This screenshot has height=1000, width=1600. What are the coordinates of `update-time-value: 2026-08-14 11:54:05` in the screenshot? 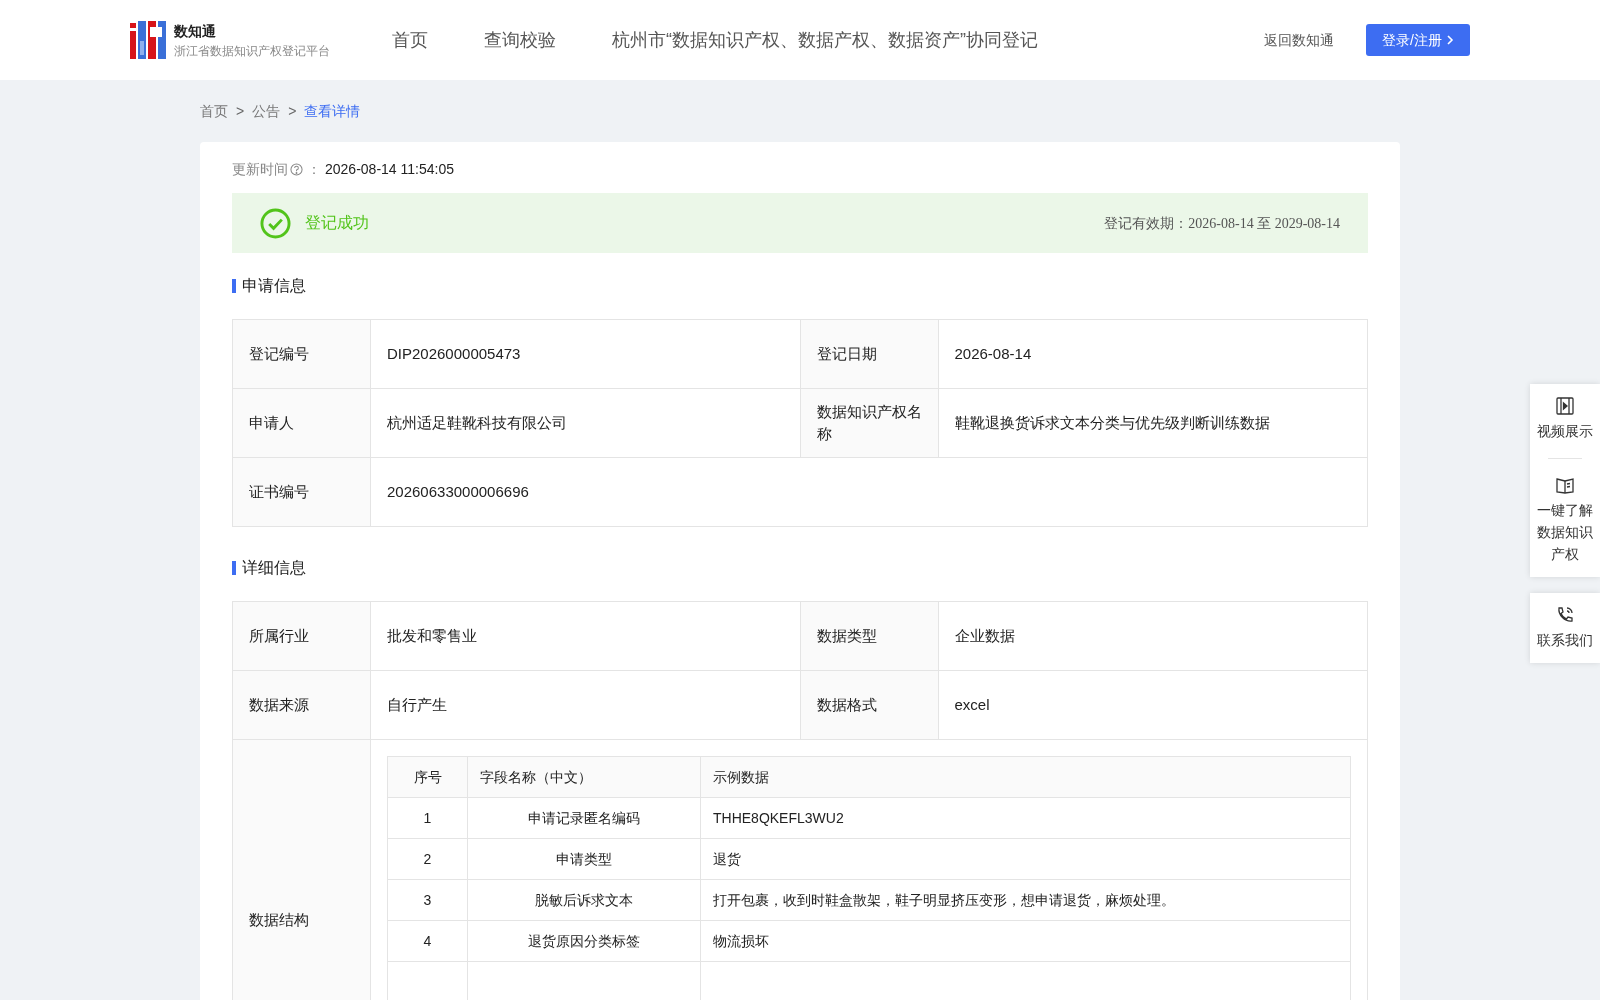 It's located at (389, 169).